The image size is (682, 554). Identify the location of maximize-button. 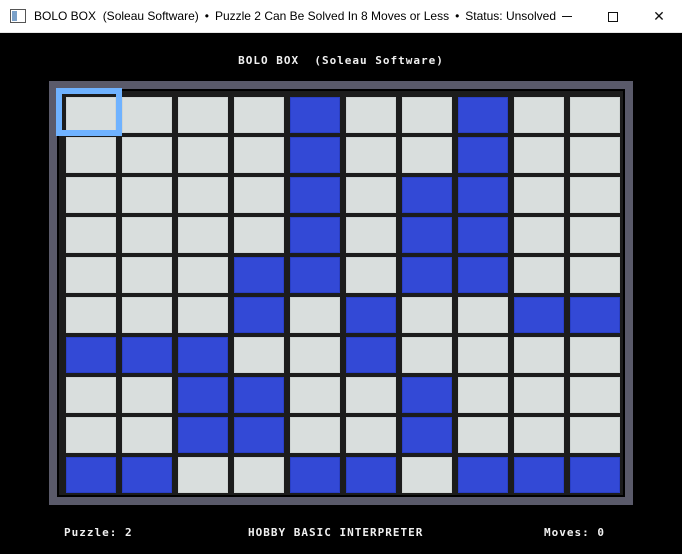
(613, 16).